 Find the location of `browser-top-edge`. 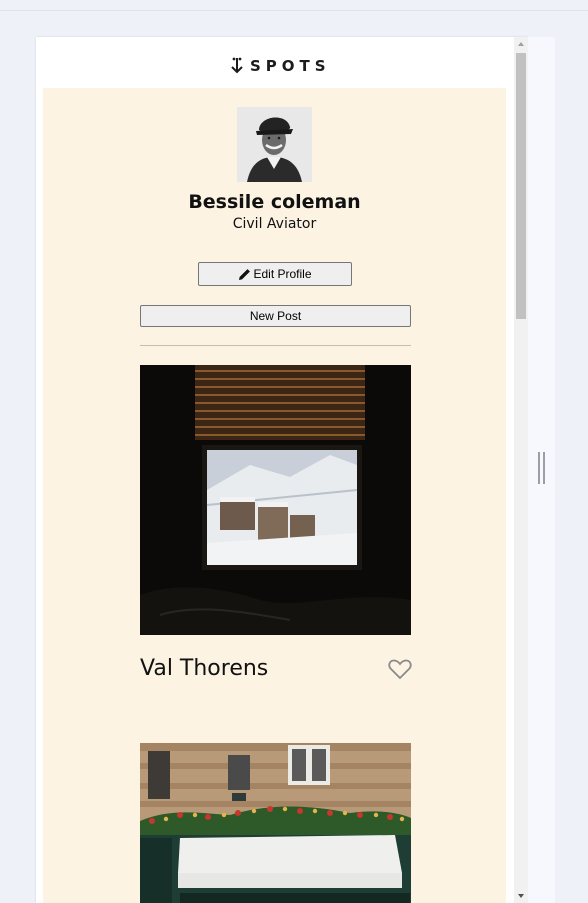

browser-top-edge is located at coordinates (294, 5).